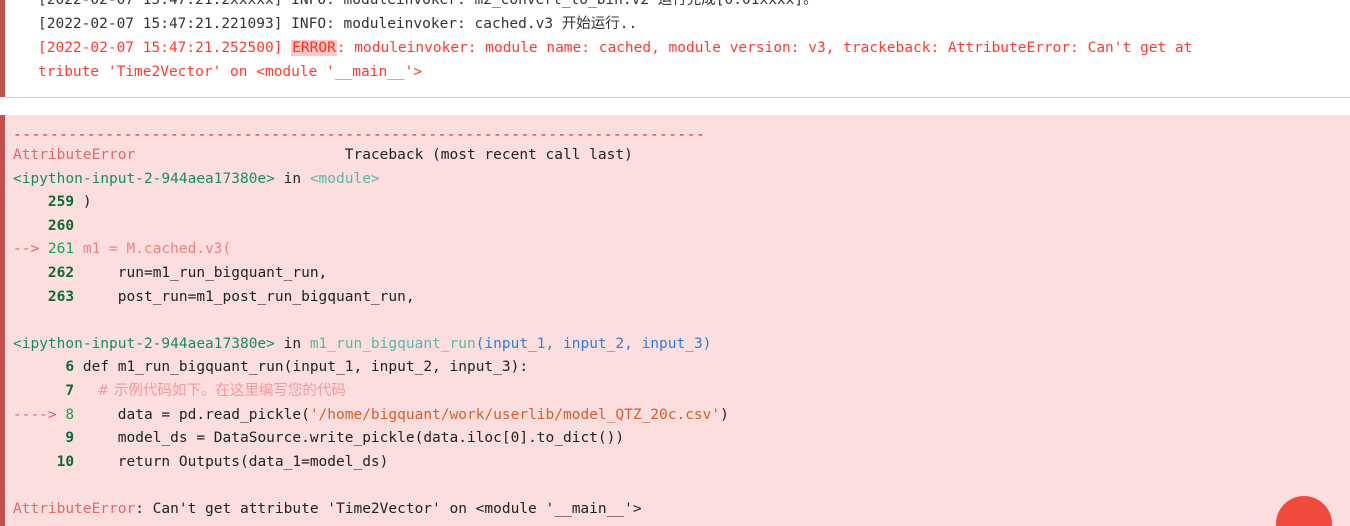 The image size is (1350, 526). I want to click on log-level-label: INFO, so click(309, 24).